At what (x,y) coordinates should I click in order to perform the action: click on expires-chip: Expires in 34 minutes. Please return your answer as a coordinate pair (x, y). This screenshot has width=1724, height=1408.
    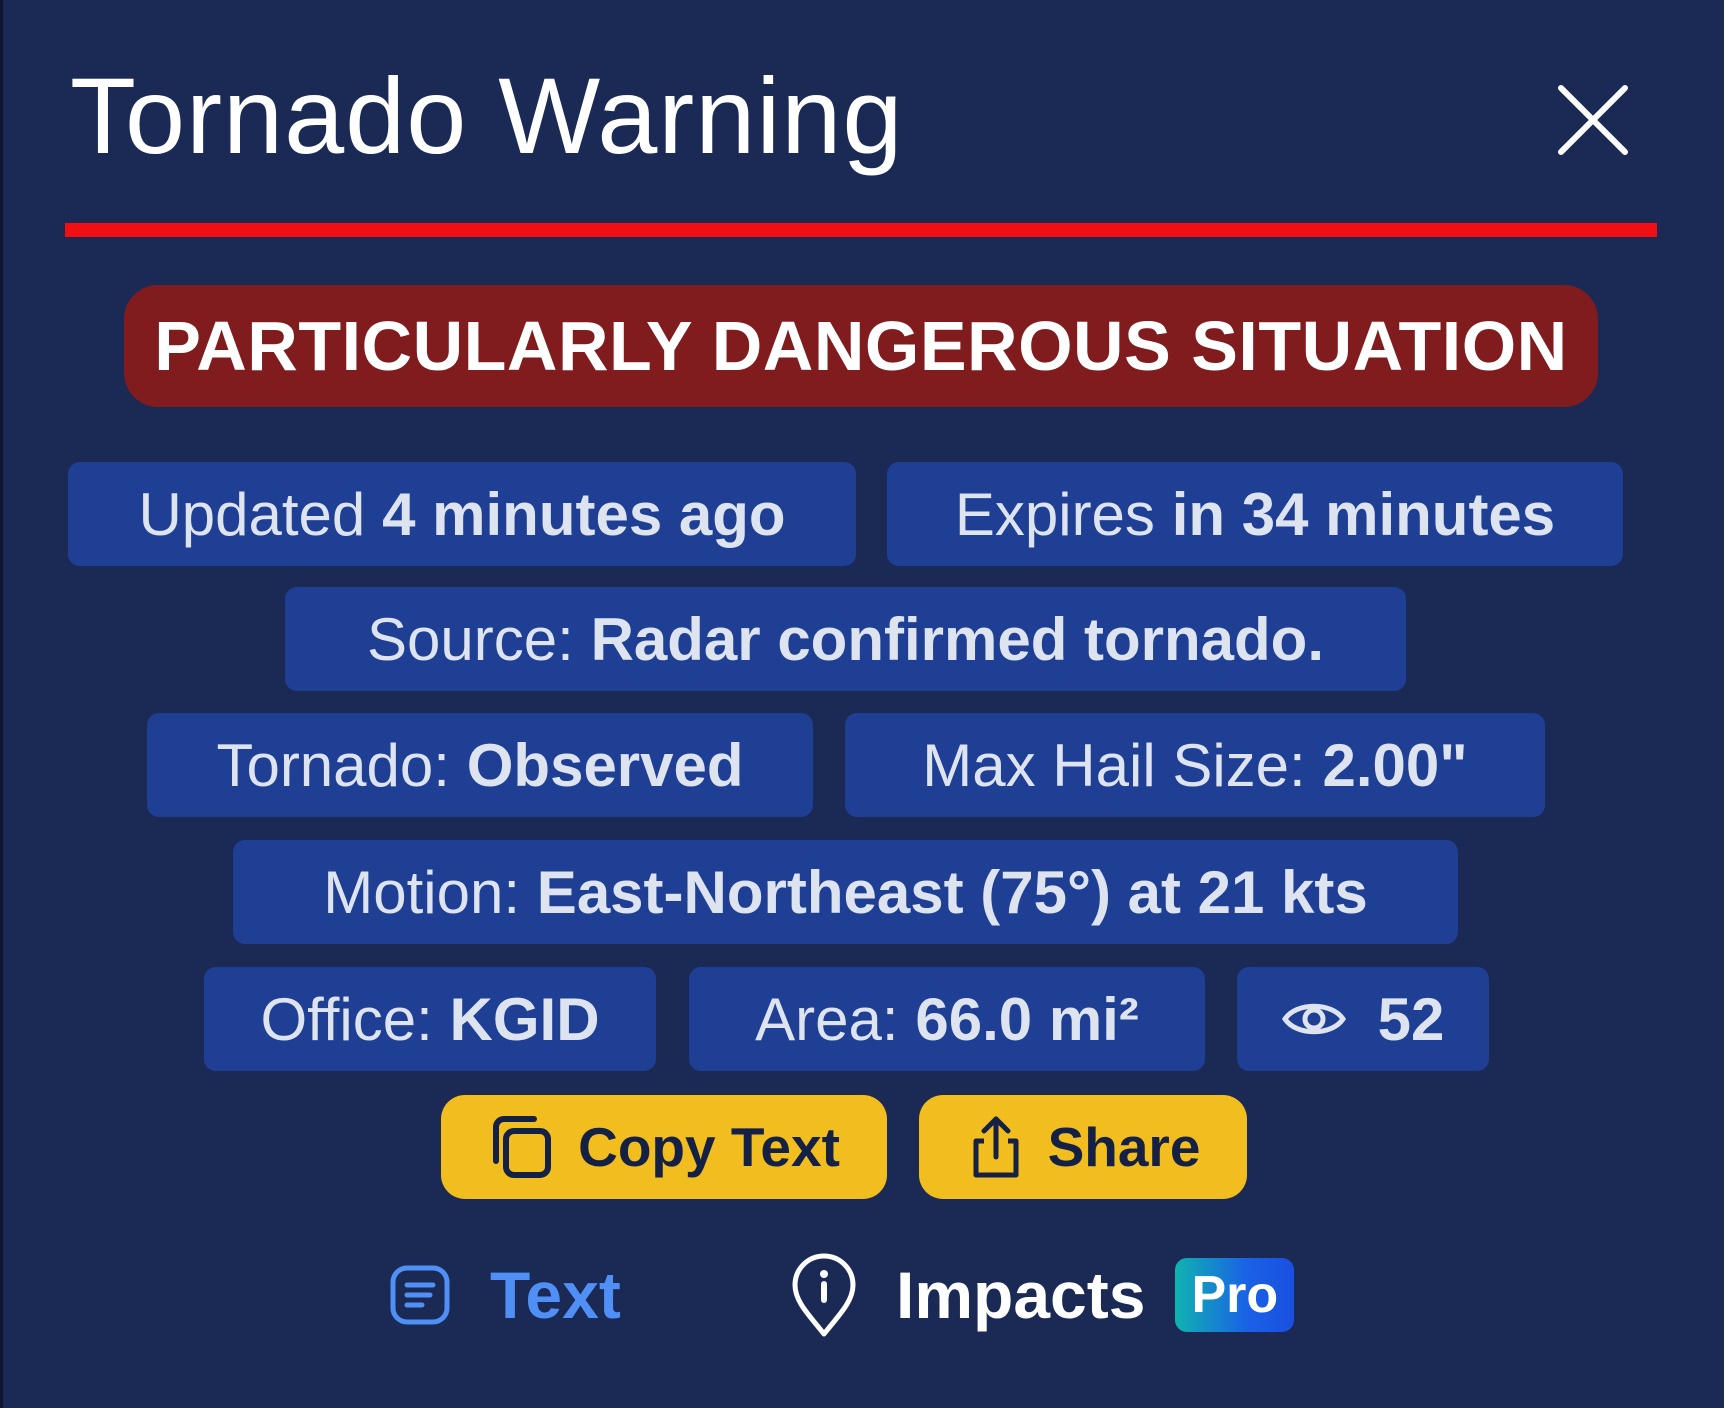
    Looking at the image, I should click on (1255, 514).